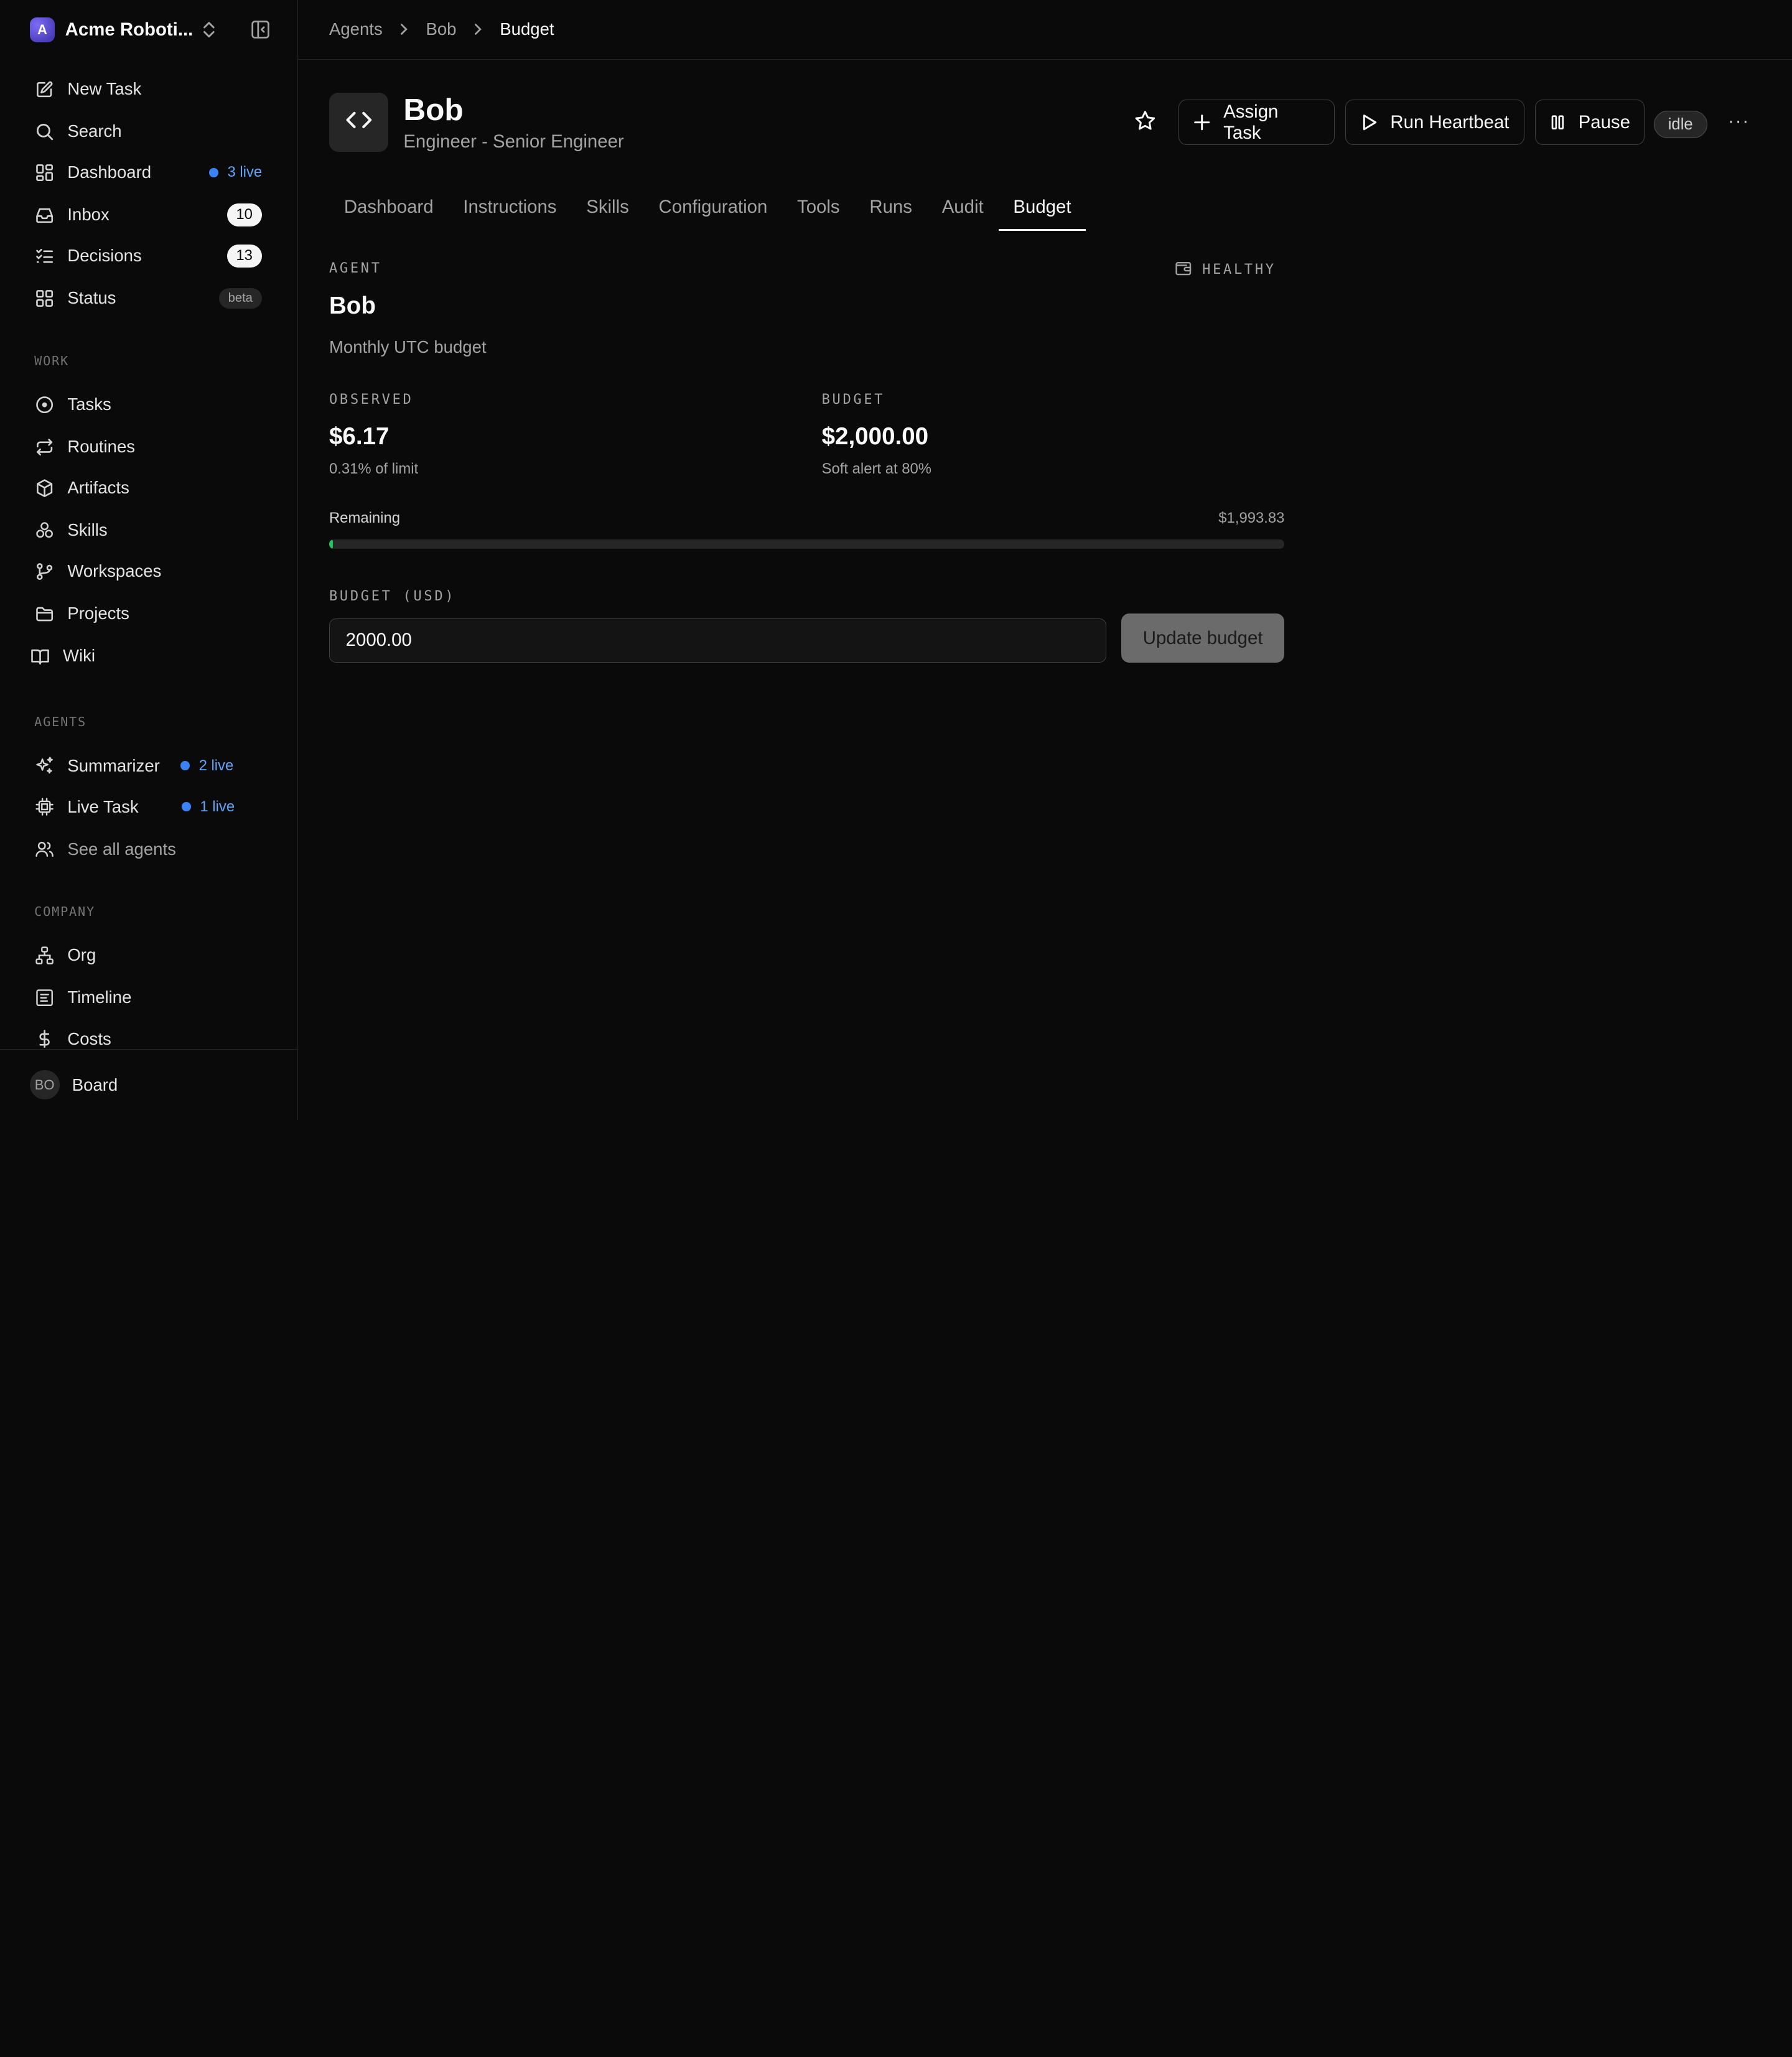  Describe the element at coordinates (44, 131) in the screenshot. I see `search-icon` at that location.